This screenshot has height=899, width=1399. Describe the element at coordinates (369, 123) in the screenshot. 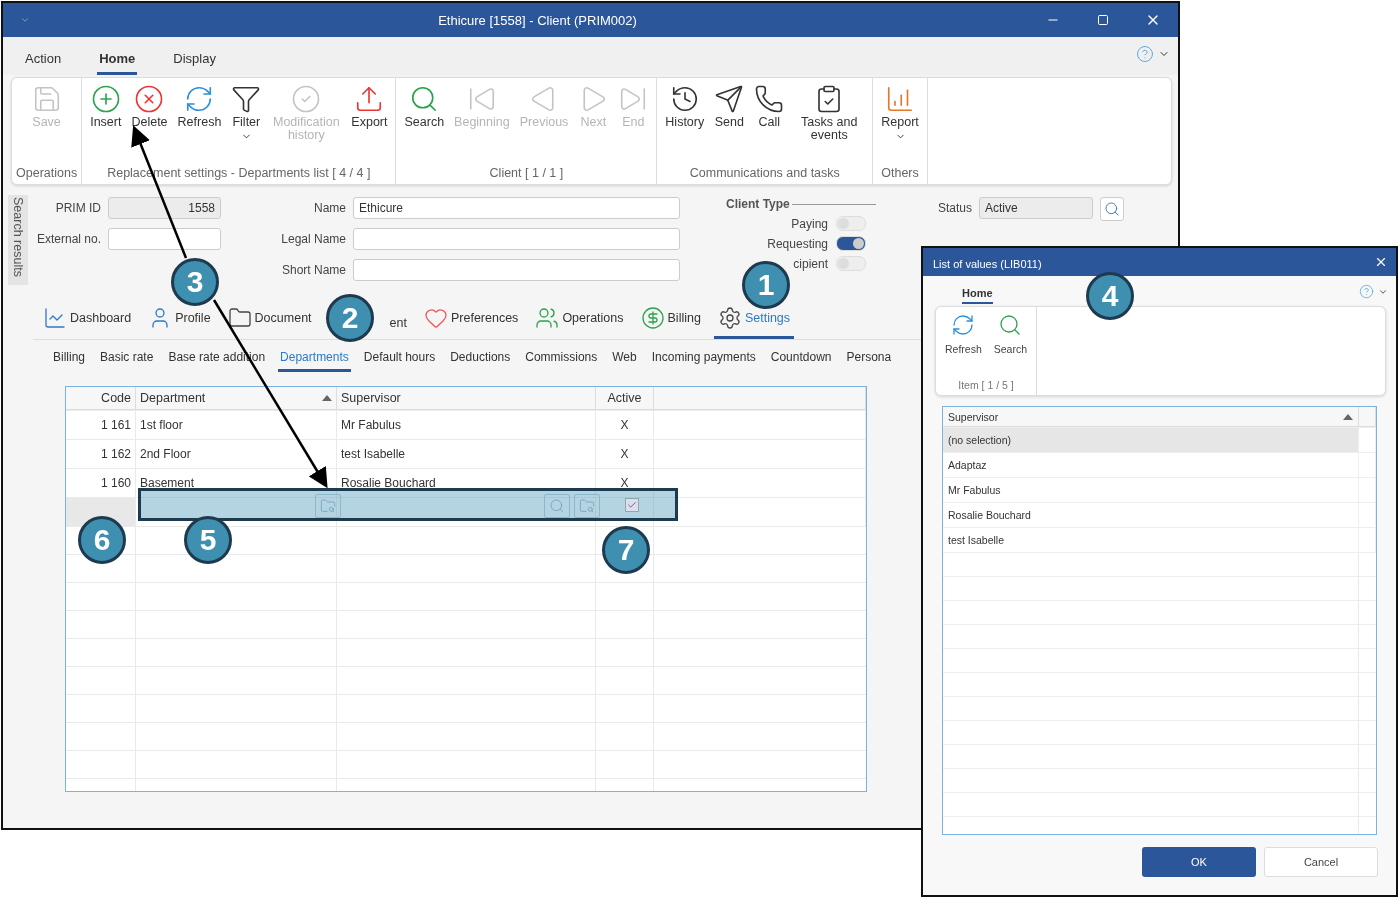

I see `ribbon-button: Export` at that location.